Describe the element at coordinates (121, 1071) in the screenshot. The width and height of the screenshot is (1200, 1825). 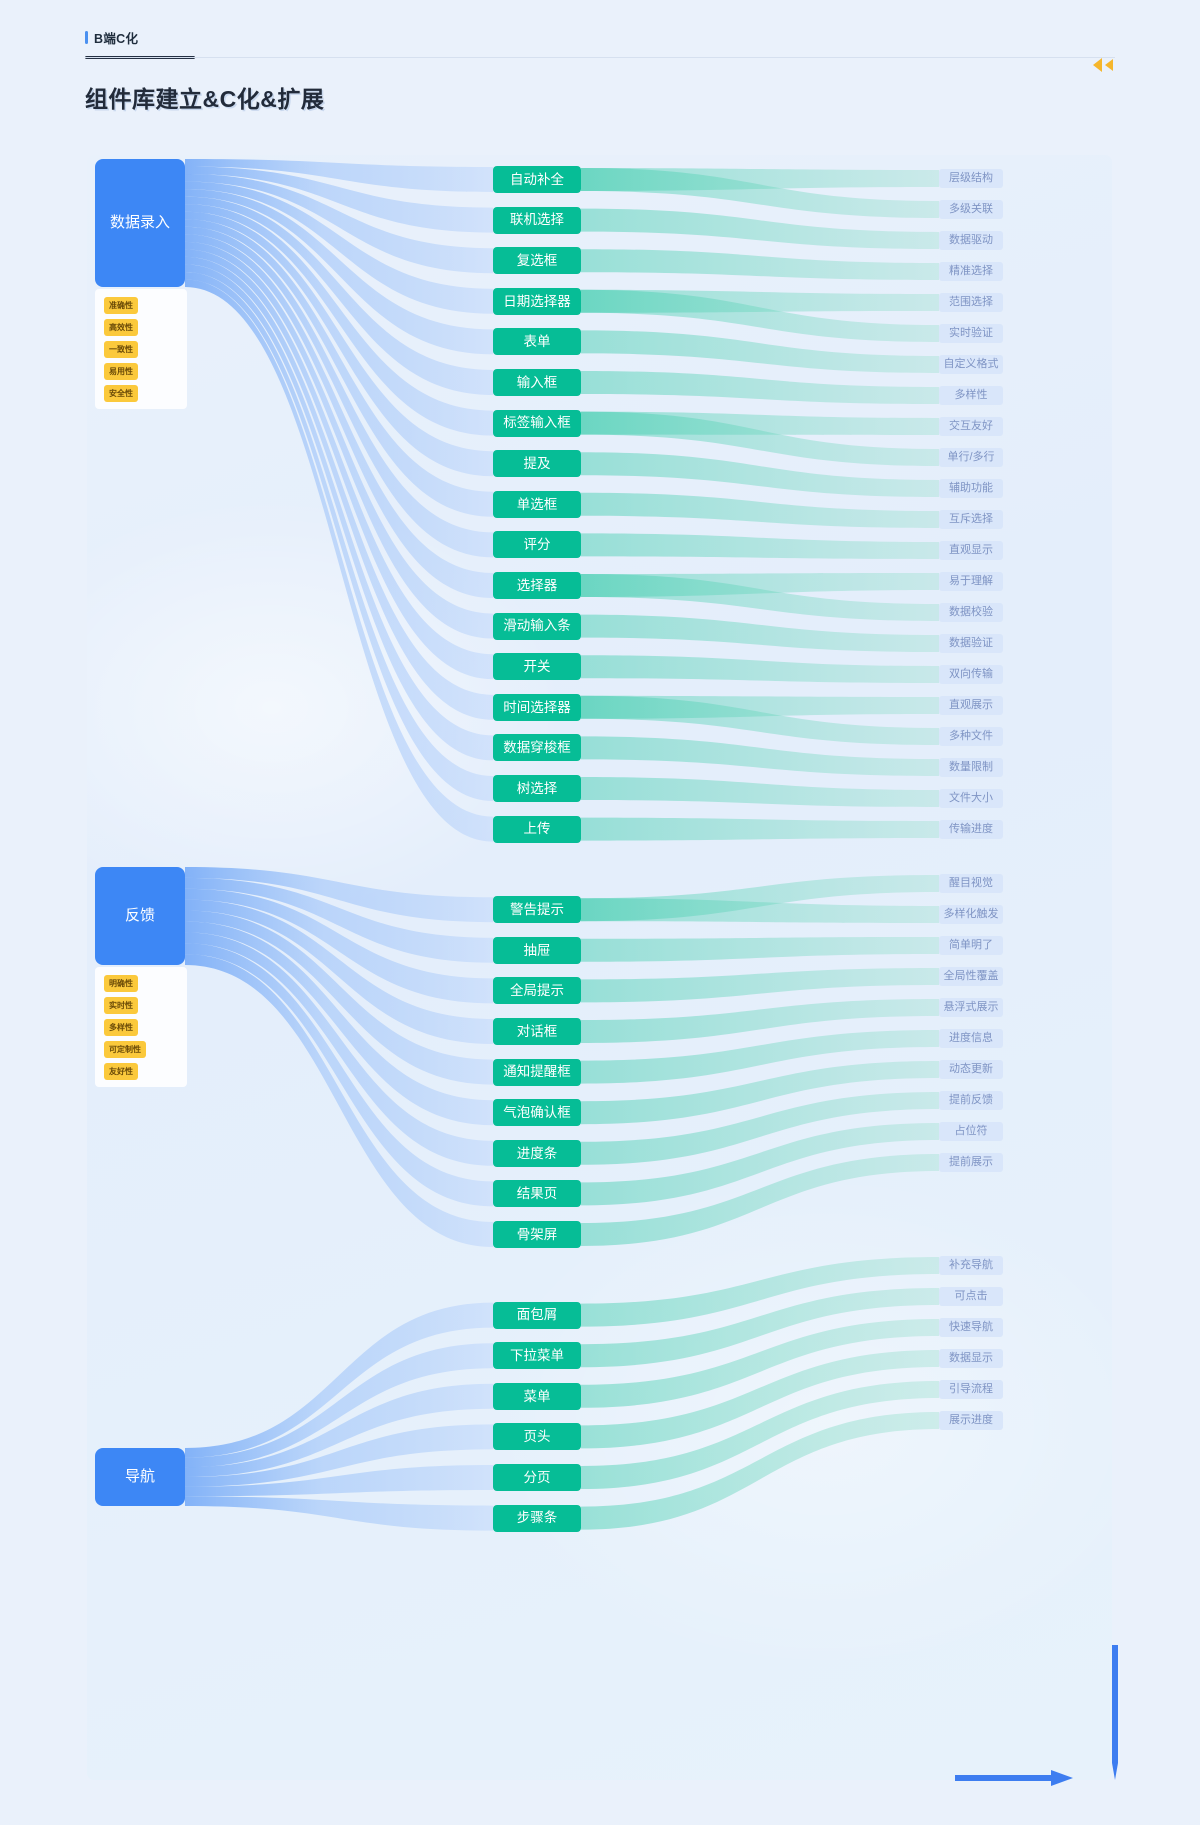
I see `attribute-tag: 友好性` at that location.